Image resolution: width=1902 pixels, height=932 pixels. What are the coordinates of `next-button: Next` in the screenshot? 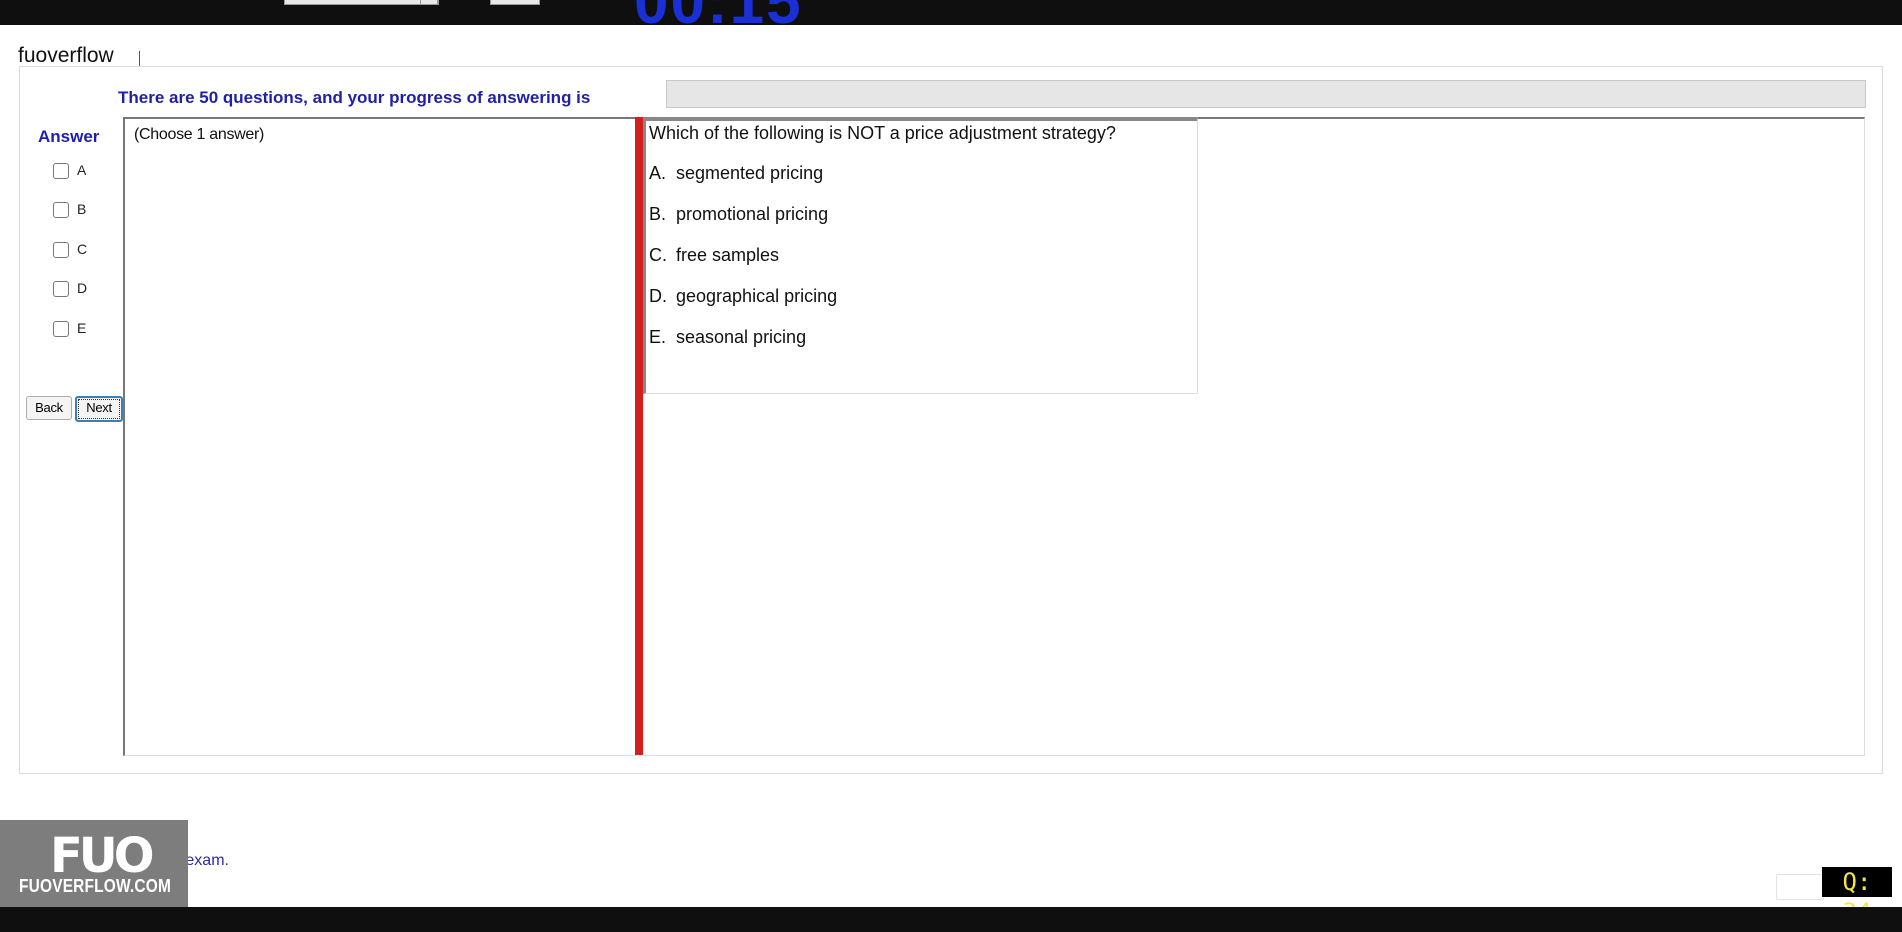 It's located at (99, 409).